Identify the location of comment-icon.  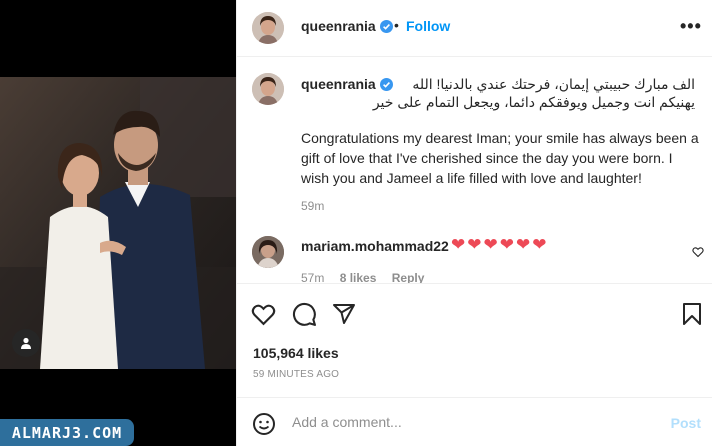
(304, 314).